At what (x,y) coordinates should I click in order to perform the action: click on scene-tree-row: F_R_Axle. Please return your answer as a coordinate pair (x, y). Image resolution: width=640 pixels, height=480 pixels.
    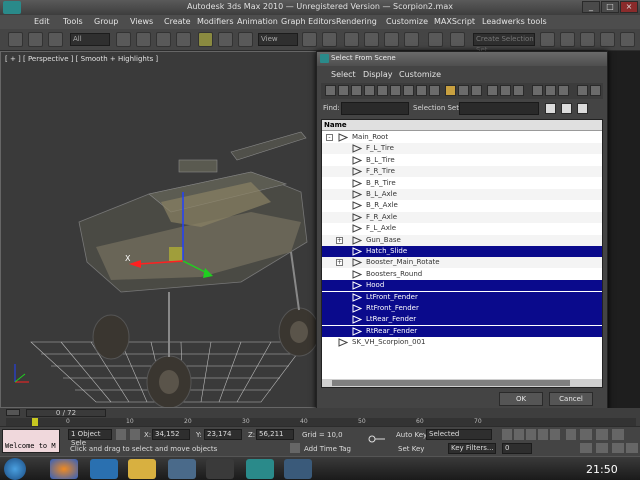
    Looking at the image, I should click on (462, 217).